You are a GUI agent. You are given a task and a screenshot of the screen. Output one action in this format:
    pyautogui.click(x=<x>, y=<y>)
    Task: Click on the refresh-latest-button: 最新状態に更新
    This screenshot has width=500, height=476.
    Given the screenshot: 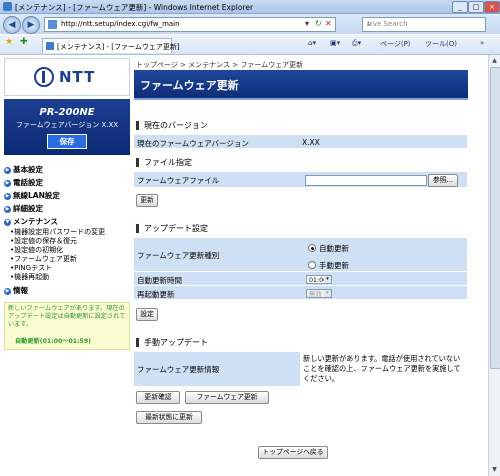 What is the action you would take?
    pyautogui.click(x=169, y=417)
    